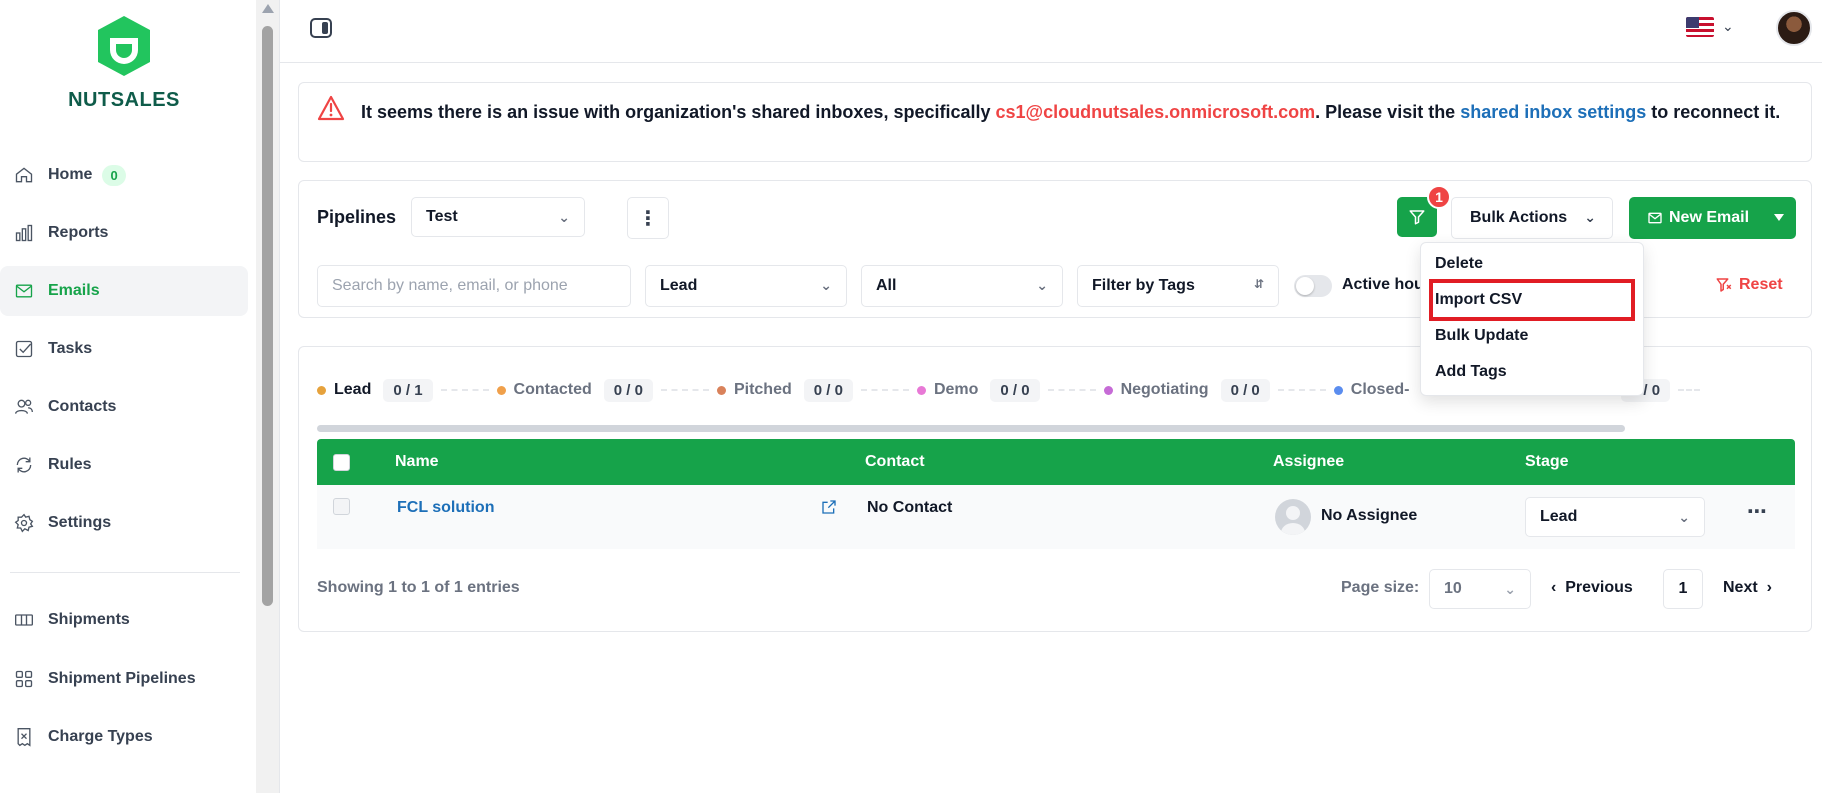 This screenshot has width=1822, height=793. What do you see at coordinates (1779, 217) in the screenshot?
I see `new-email-dropdown-caret-icon` at bounding box center [1779, 217].